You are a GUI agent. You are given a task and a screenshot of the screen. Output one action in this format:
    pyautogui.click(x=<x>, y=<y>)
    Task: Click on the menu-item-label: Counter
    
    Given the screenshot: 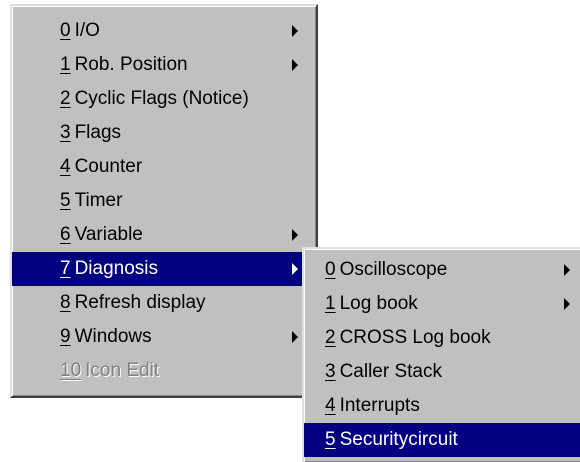 What is the action you would take?
    pyautogui.click(x=108, y=166)
    